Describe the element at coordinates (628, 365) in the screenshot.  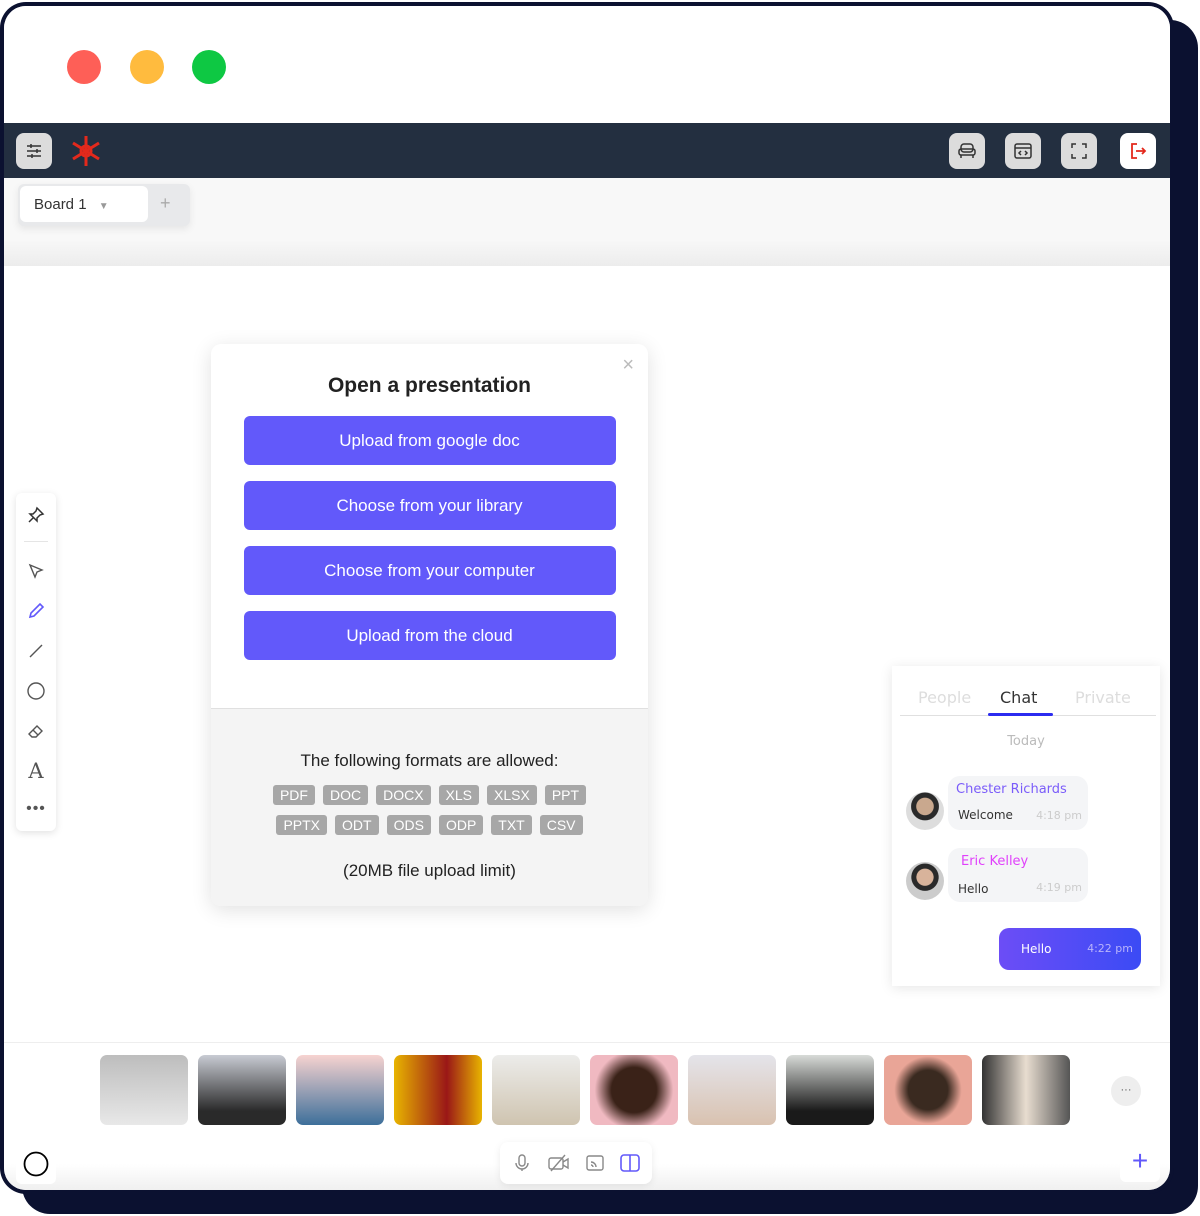
I see `close-icon: ×` at that location.